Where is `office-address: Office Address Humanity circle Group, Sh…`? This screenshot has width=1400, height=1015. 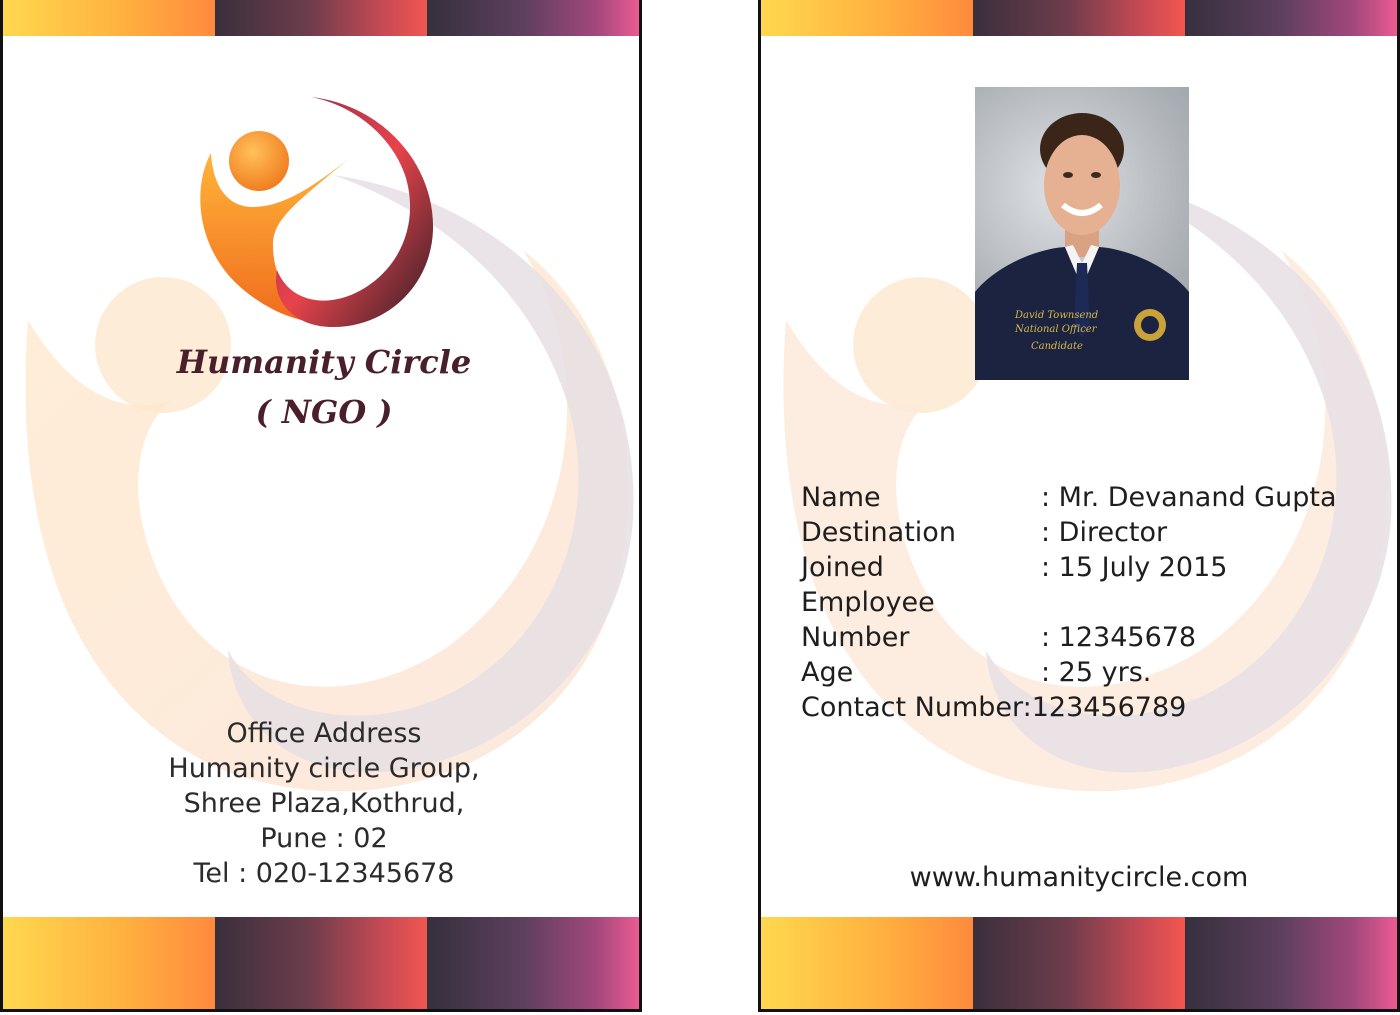
office-address: Office Address Humanity circle Group, Sh… is located at coordinates (321, 803).